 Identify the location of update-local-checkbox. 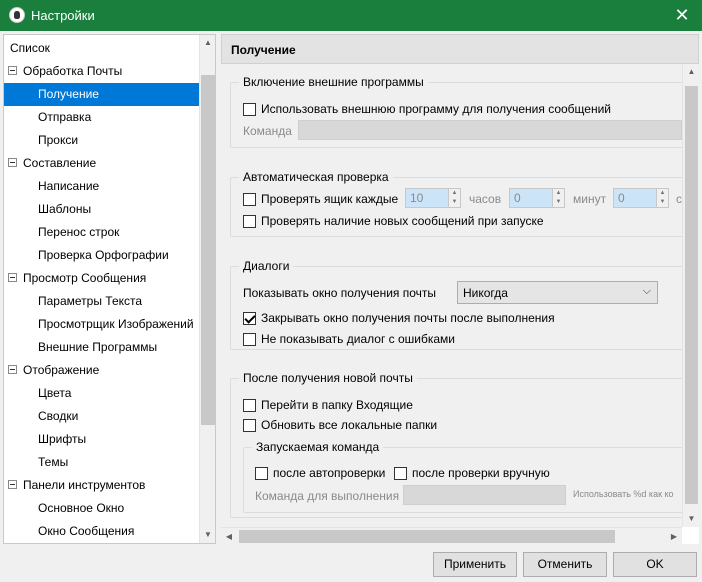
(249, 425).